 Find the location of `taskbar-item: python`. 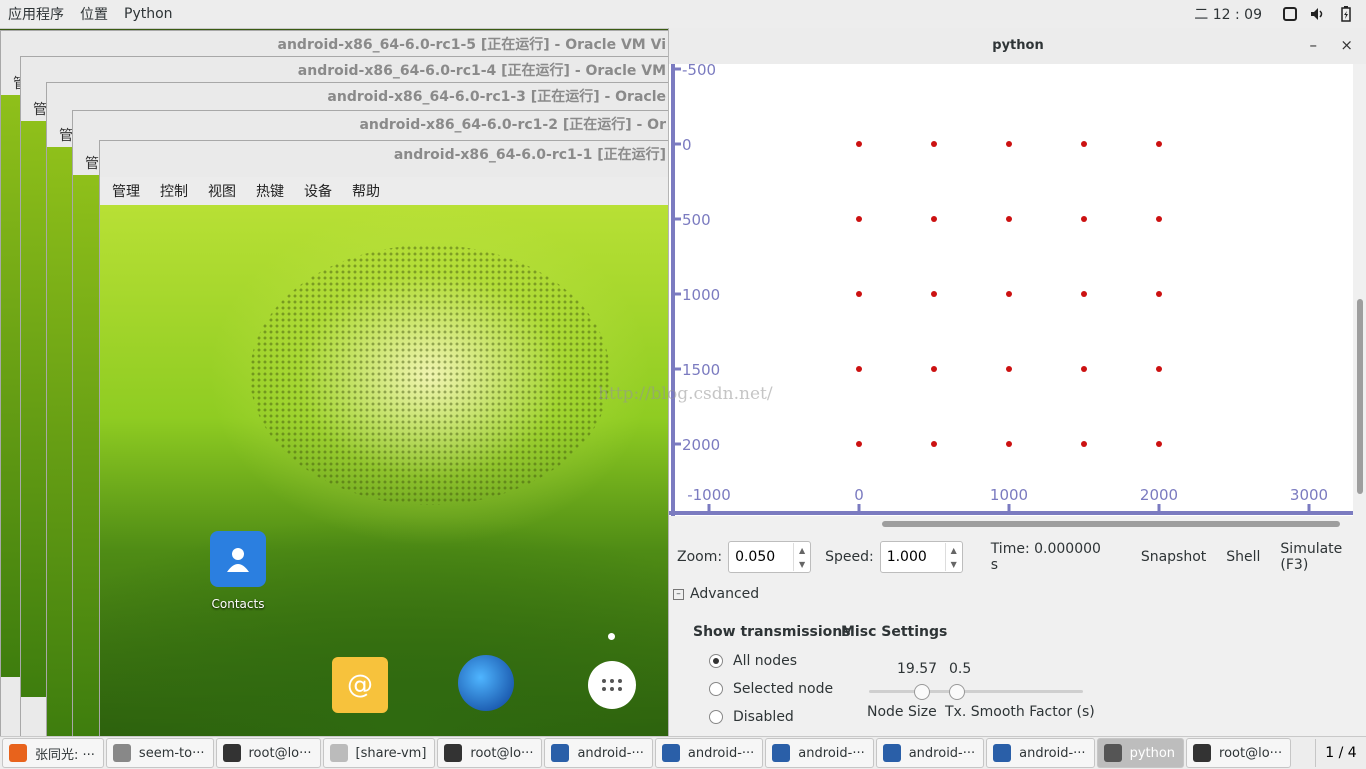

taskbar-item: python is located at coordinates (1140, 753).